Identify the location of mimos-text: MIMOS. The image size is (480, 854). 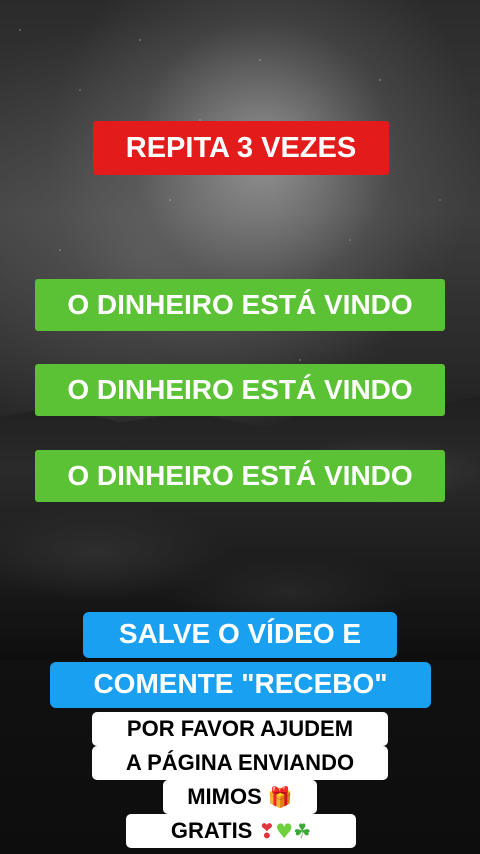
(224, 796).